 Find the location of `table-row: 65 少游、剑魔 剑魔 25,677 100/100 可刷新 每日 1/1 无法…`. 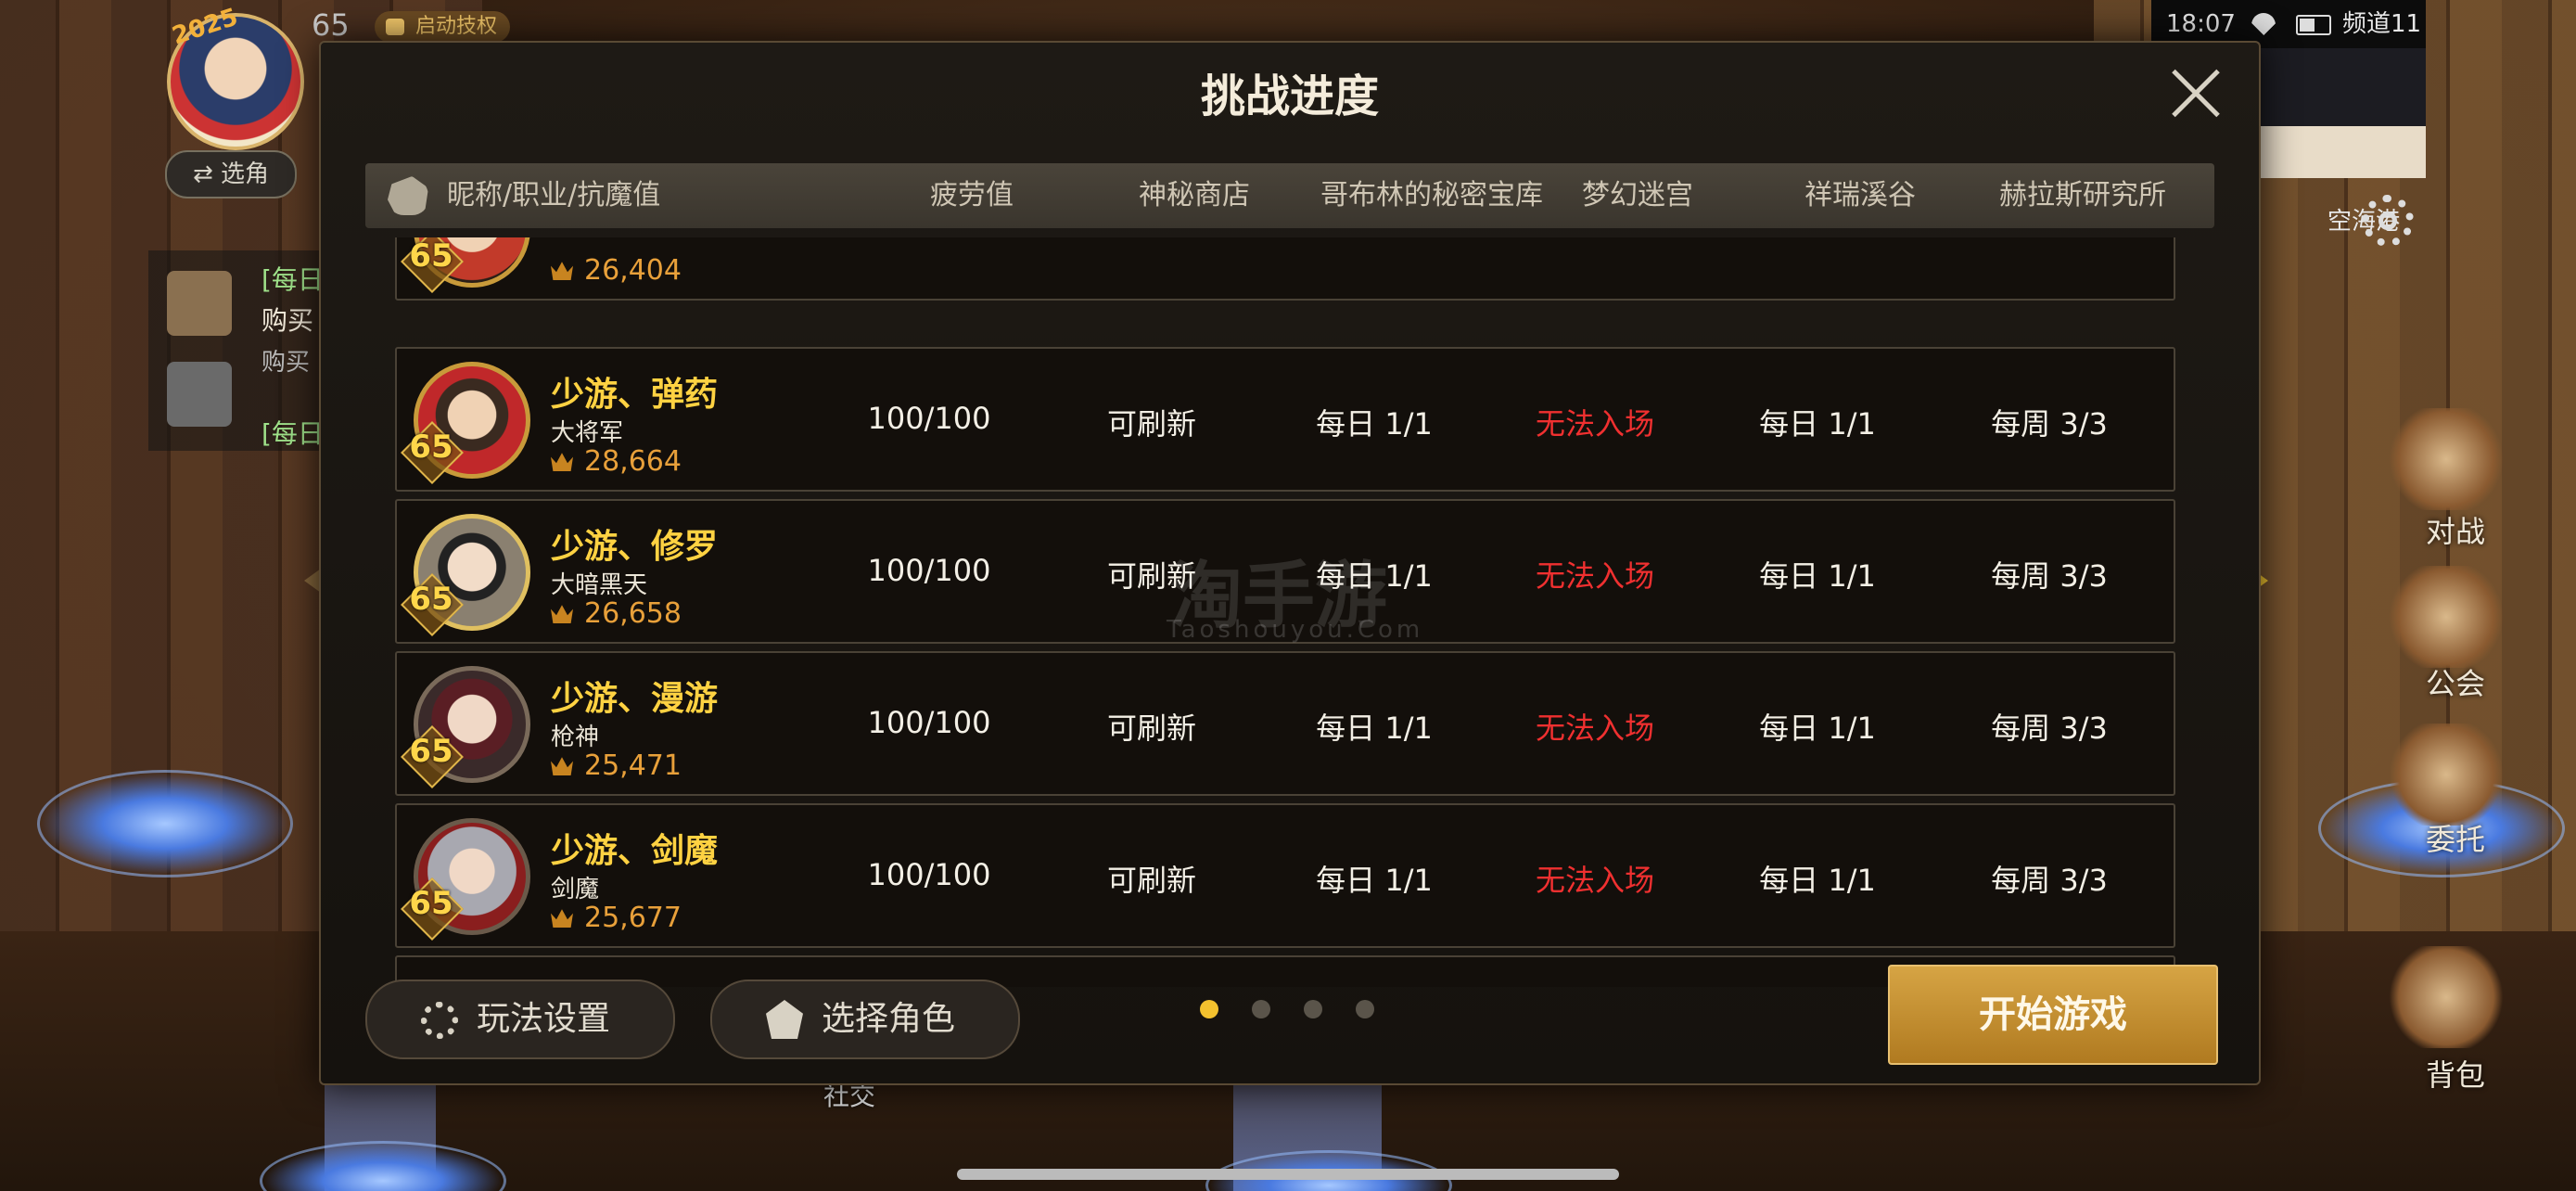

table-row: 65 少游、剑魔 剑魔 25,677 100/100 可刷新 每日 1/1 无法… is located at coordinates (1285, 875).